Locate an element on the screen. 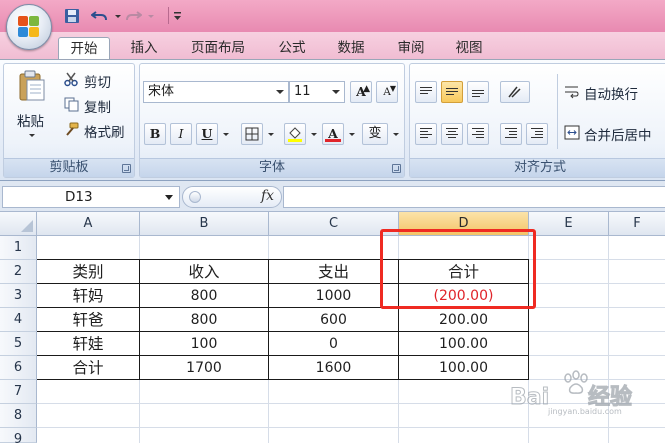  increase-indent-button is located at coordinates (537, 134).